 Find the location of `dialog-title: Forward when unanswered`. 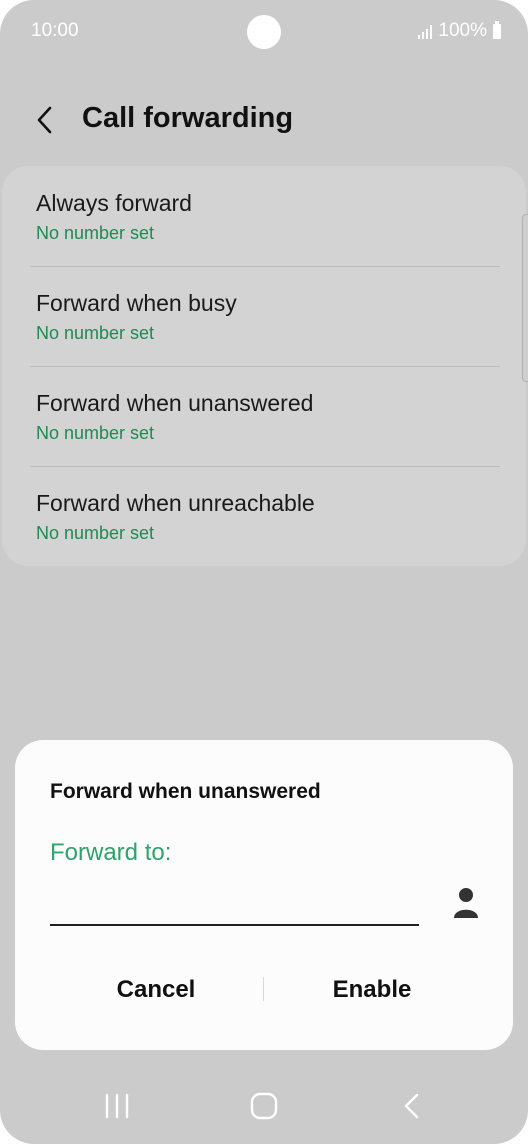

dialog-title: Forward when unanswered is located at coordinates (185, 791).